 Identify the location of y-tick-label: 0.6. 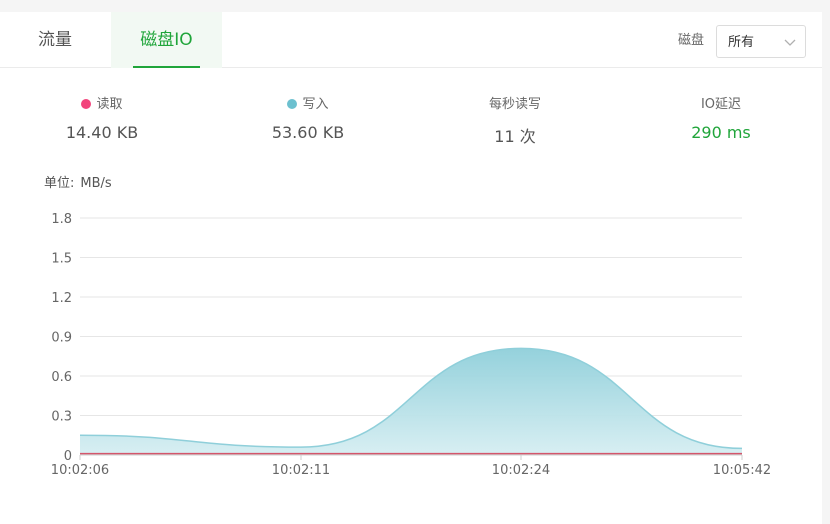
(61, 377).